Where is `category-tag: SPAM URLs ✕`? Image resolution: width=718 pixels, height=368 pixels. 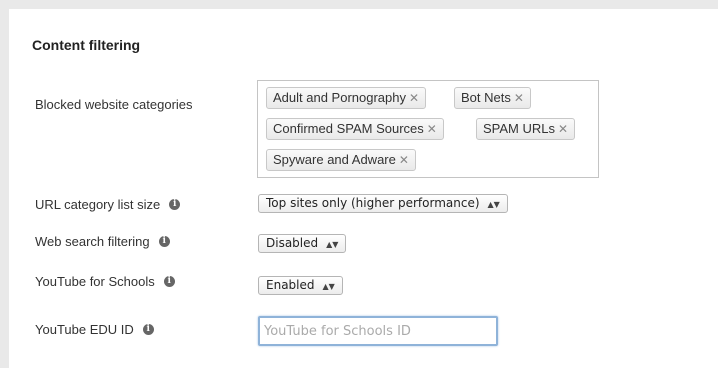 category-tag: SPAM URLs ✕ is located at coordinates (526, 129).